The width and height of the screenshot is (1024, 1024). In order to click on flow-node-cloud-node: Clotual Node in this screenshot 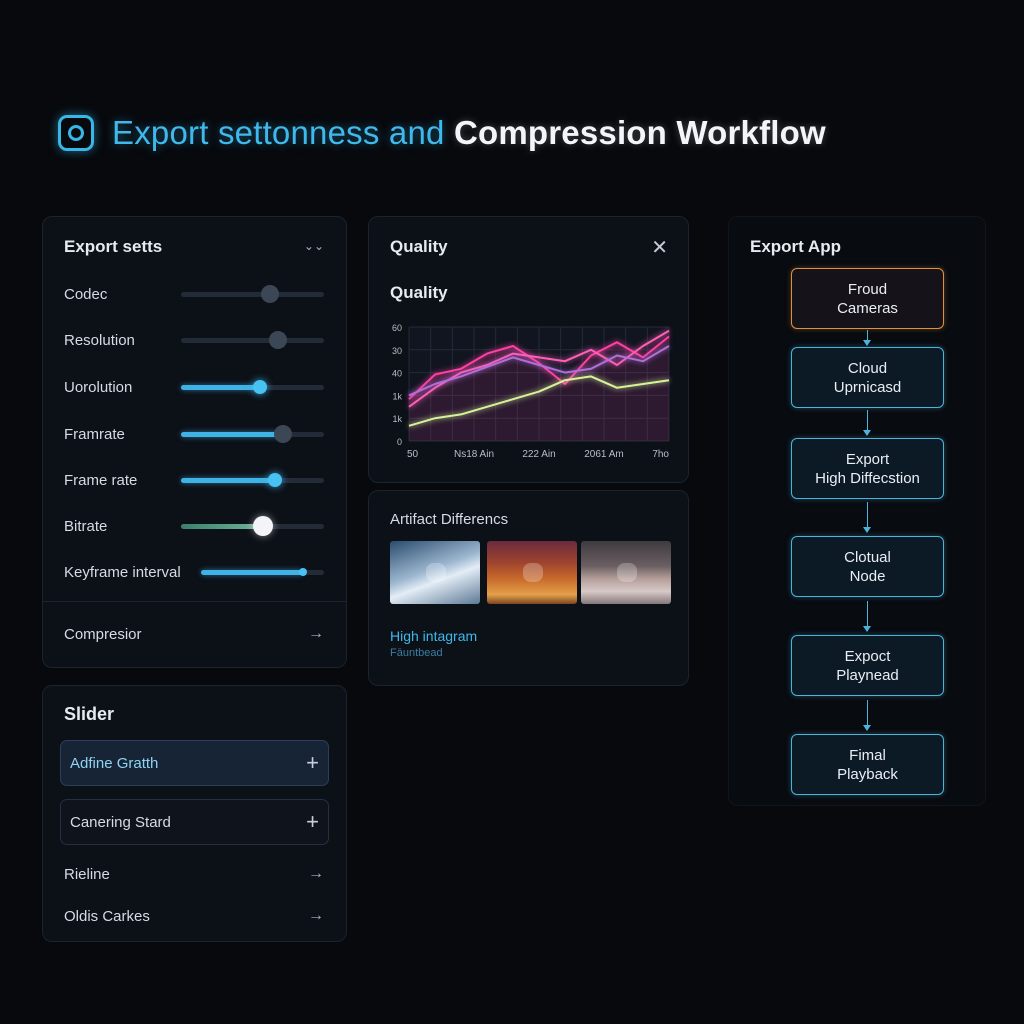, I will do `click(867, 566)`.